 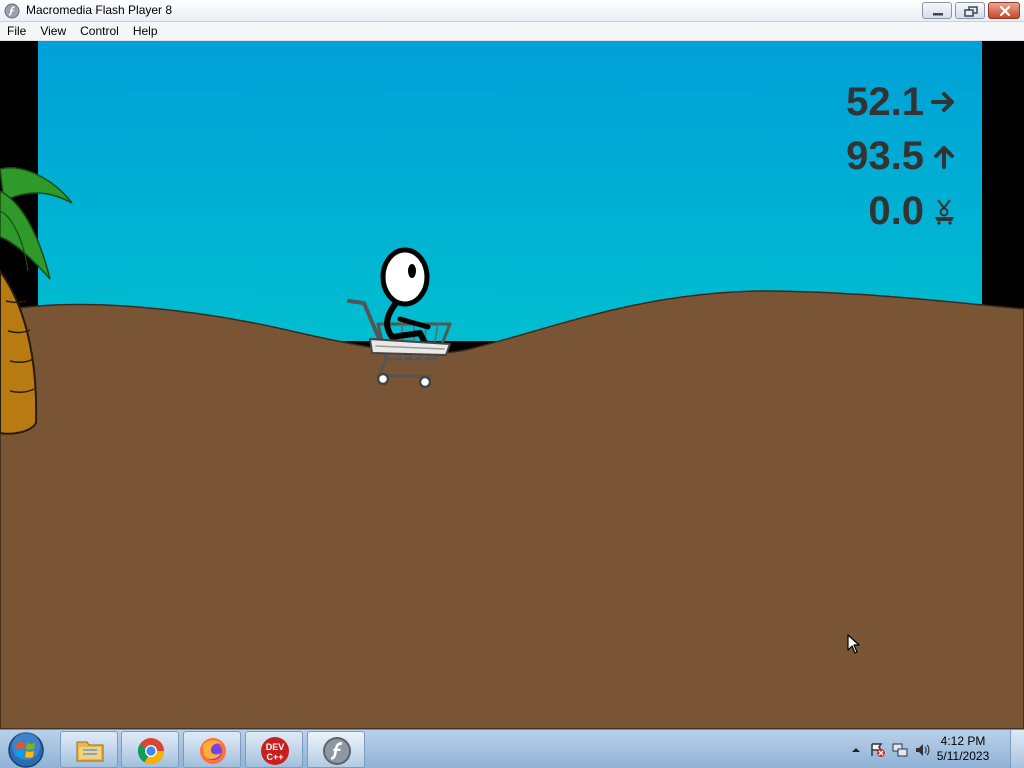 I want to click on stickman-cart-icon, so click(x=944, y=212).